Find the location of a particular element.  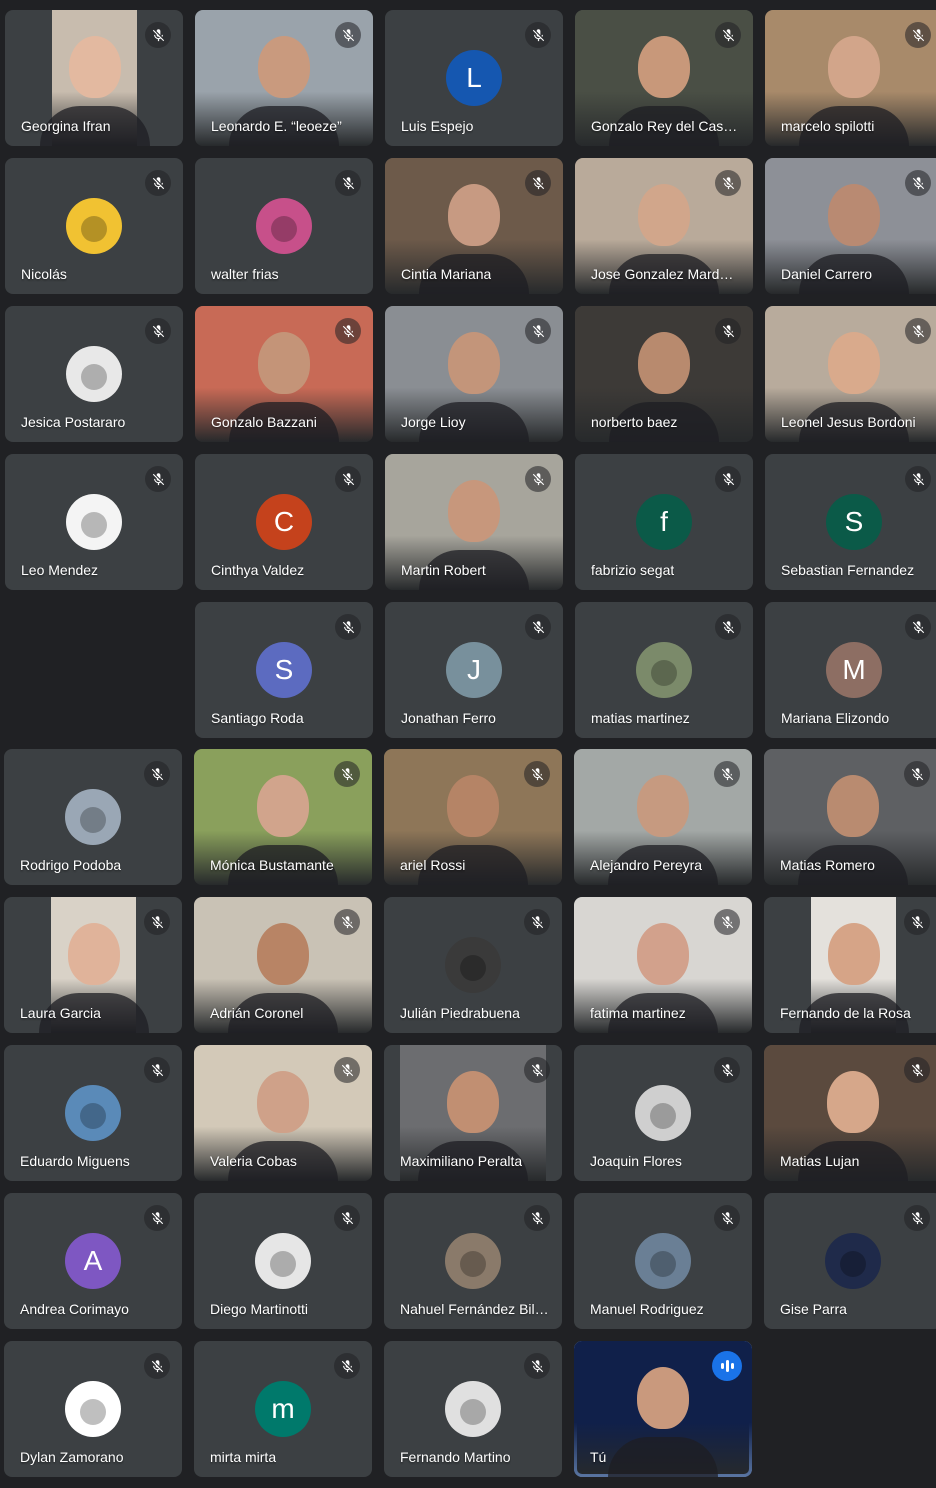

participant-tile: M Mariana Elizondo is located at coordinates (850, 670).